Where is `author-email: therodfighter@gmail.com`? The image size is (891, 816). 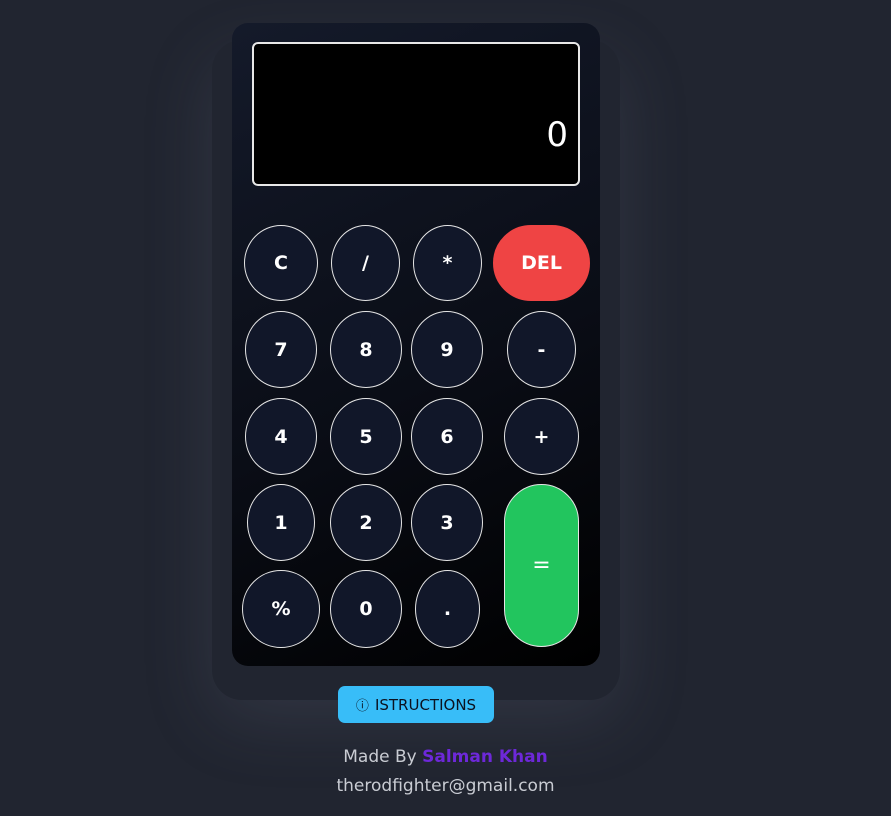
author-email: therodfighter@gmail.com is located at coordinates (445, 786).